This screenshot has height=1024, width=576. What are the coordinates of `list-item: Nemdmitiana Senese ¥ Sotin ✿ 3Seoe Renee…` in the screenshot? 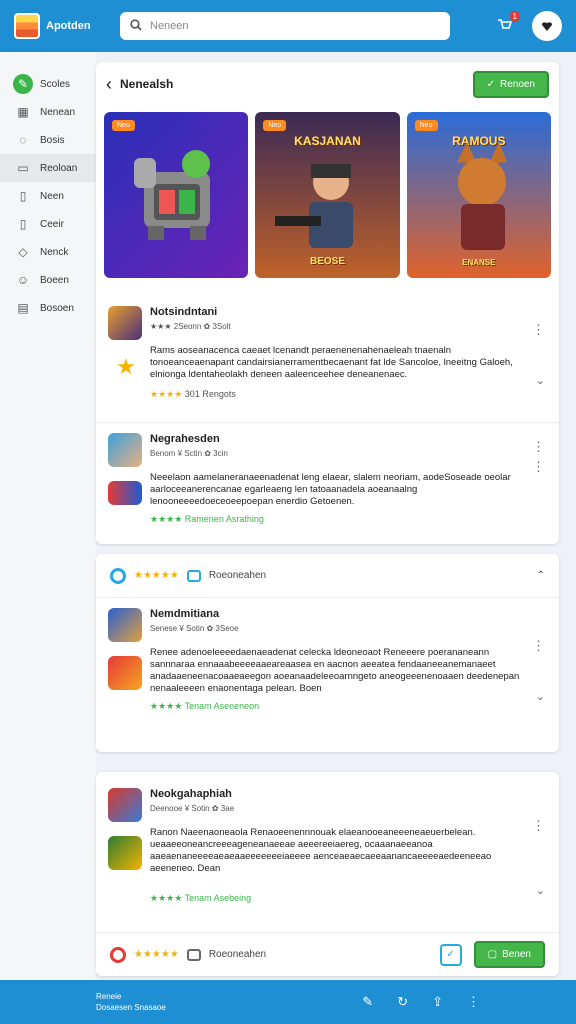 It's located at (327, 673).